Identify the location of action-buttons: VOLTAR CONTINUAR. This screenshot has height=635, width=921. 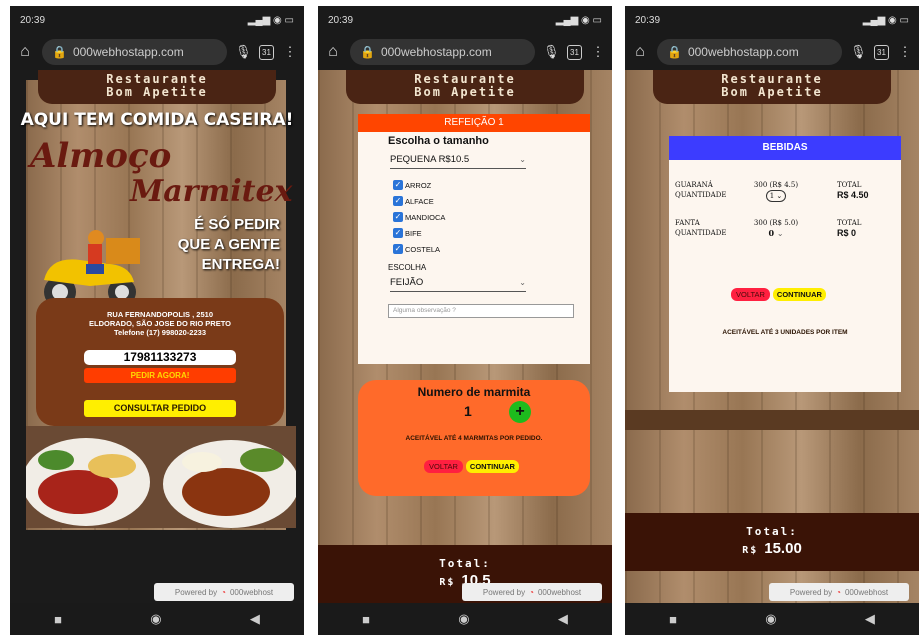
(471, 466).